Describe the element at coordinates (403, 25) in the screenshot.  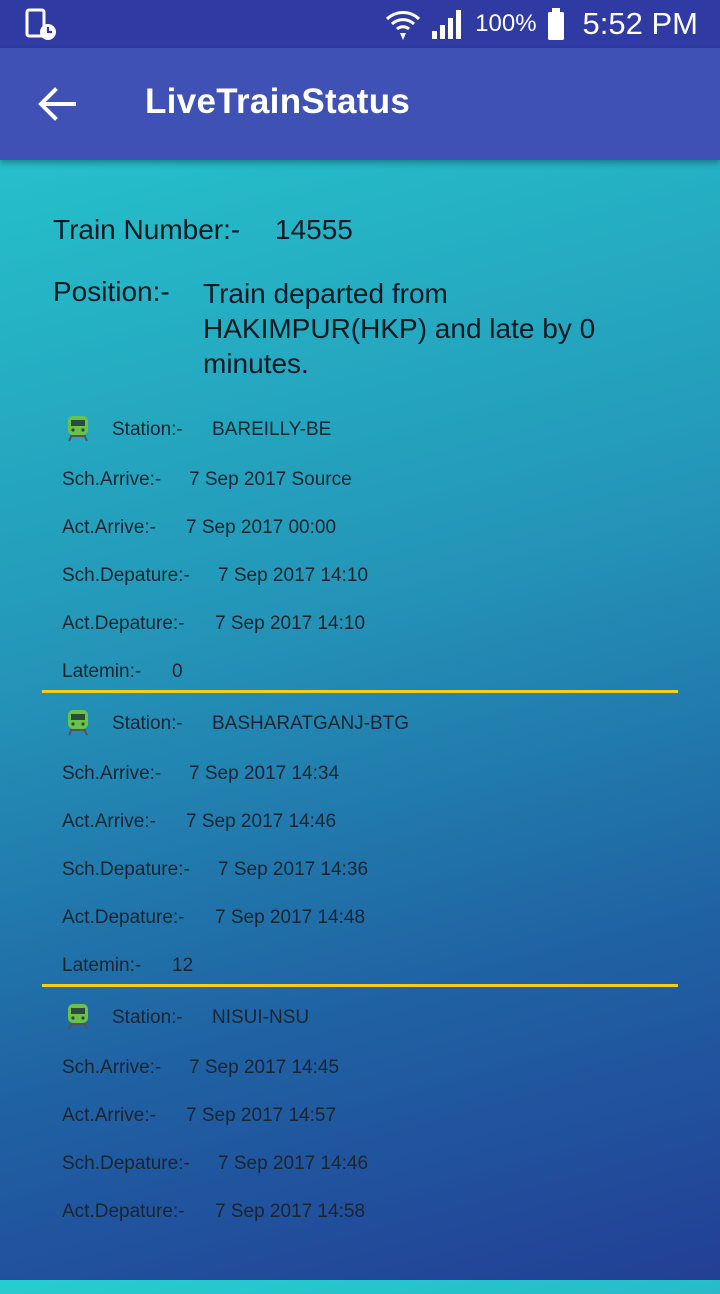
I see `wifi-icon` at that location.